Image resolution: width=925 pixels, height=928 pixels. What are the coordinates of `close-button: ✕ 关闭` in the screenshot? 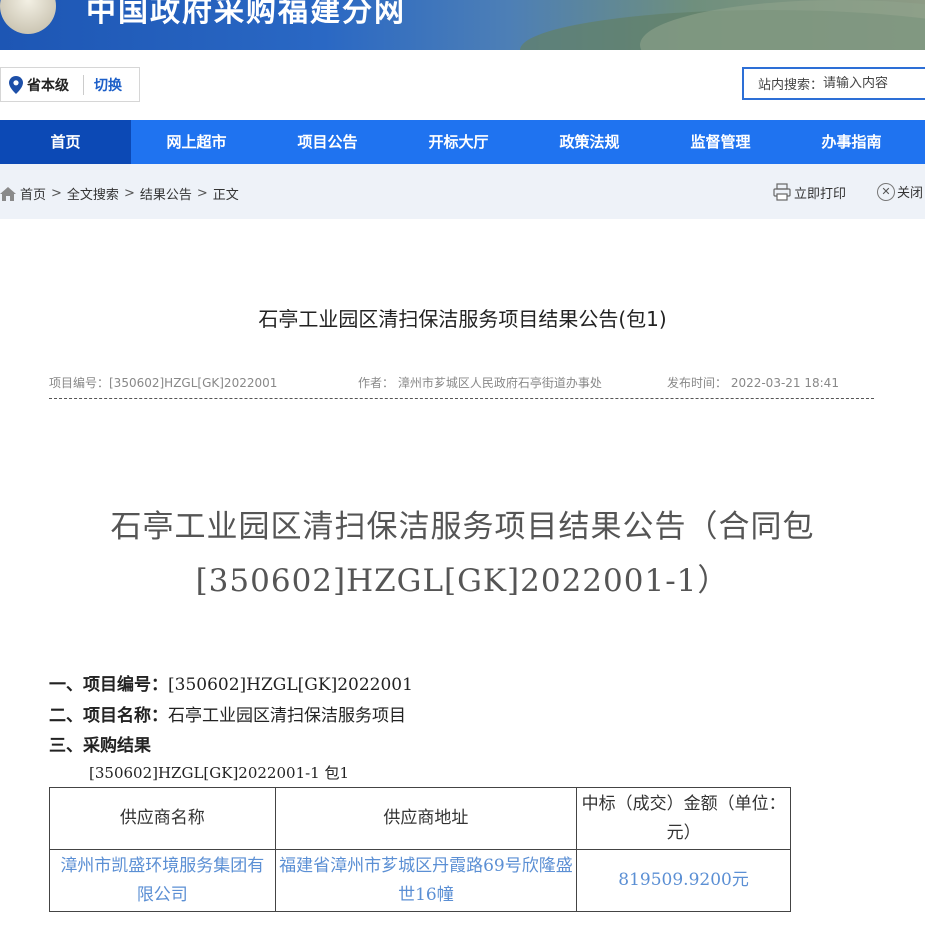 It's located at (900, 191).